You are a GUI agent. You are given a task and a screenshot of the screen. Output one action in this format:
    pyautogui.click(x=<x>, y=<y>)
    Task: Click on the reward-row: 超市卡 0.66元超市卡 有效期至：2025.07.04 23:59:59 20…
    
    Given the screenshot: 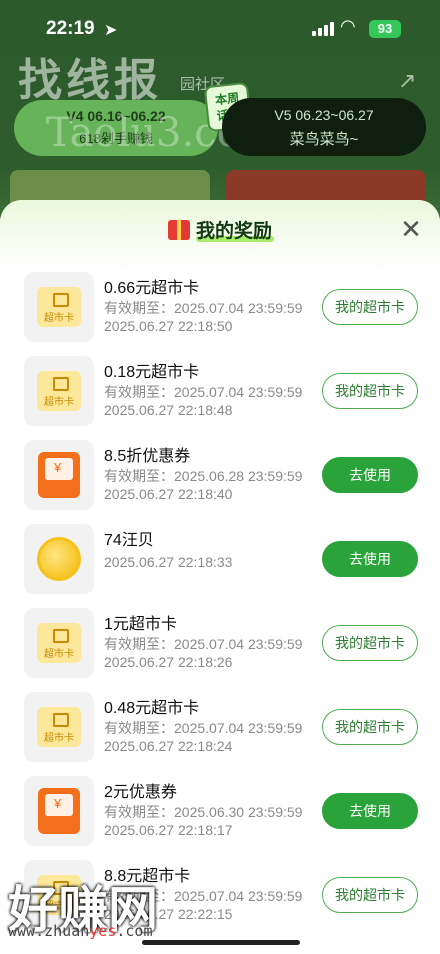 What is the action you would take?
    pyautogui.click(x=220, y=304)
    